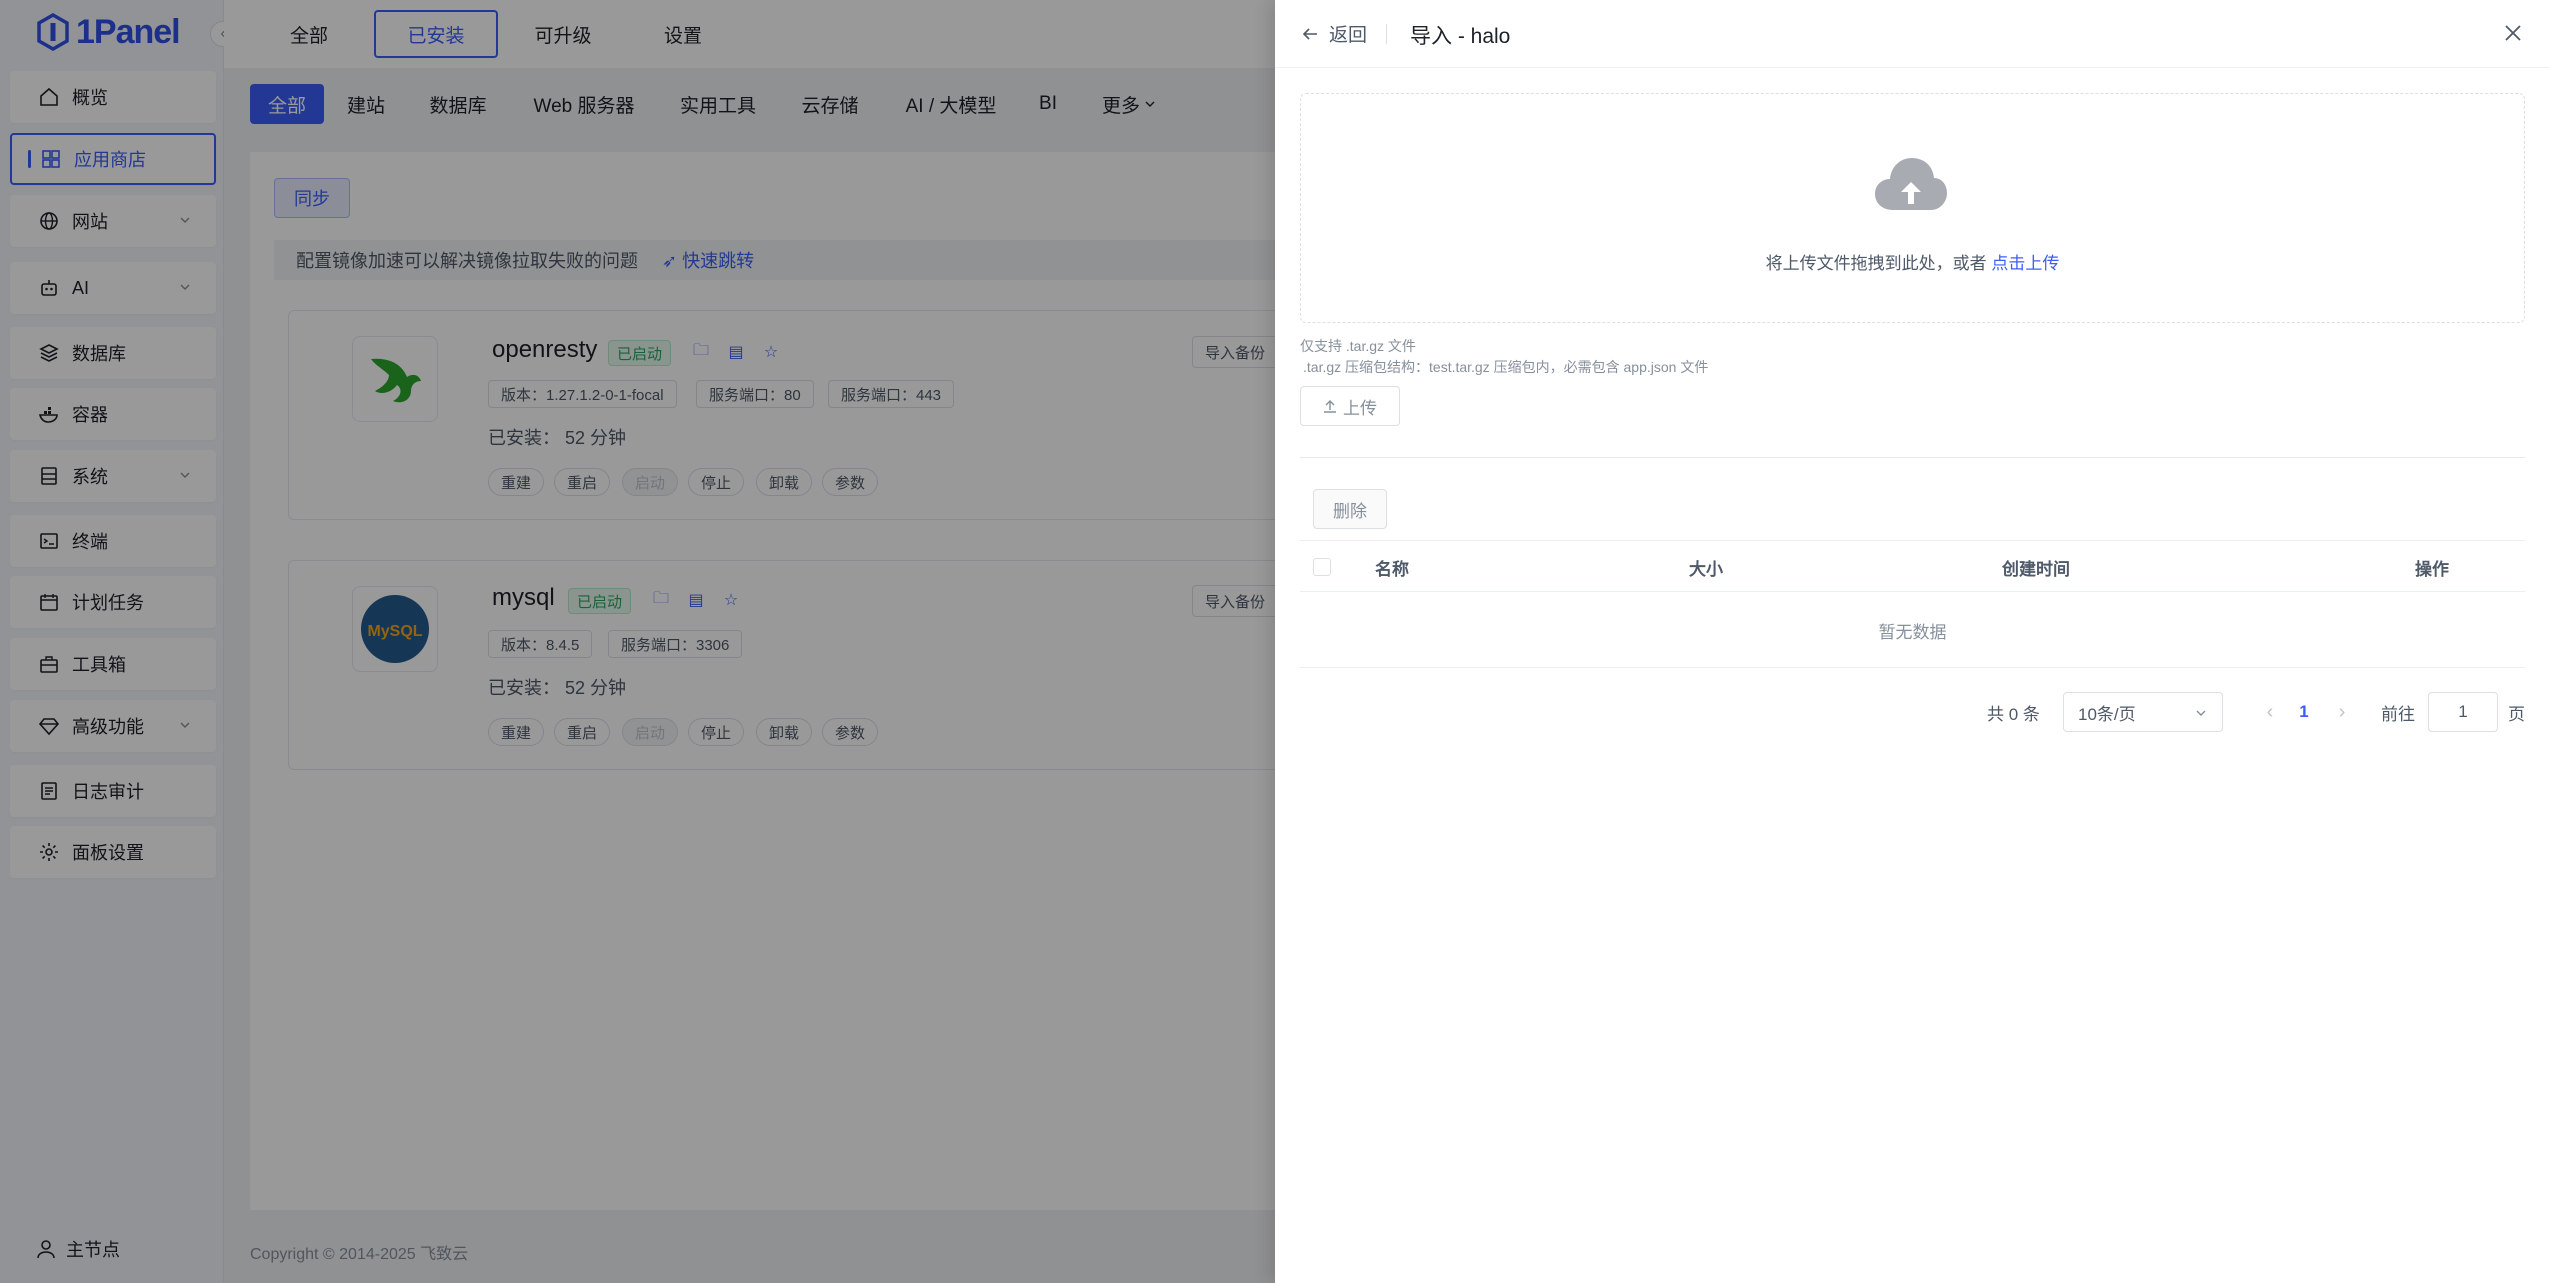 This screenshot has width=2550, height=1283. What do you see at coordinates (2463, 712) in the screenshot?
I see `goto-page-input: 1` at bounding box center [2463, 712].